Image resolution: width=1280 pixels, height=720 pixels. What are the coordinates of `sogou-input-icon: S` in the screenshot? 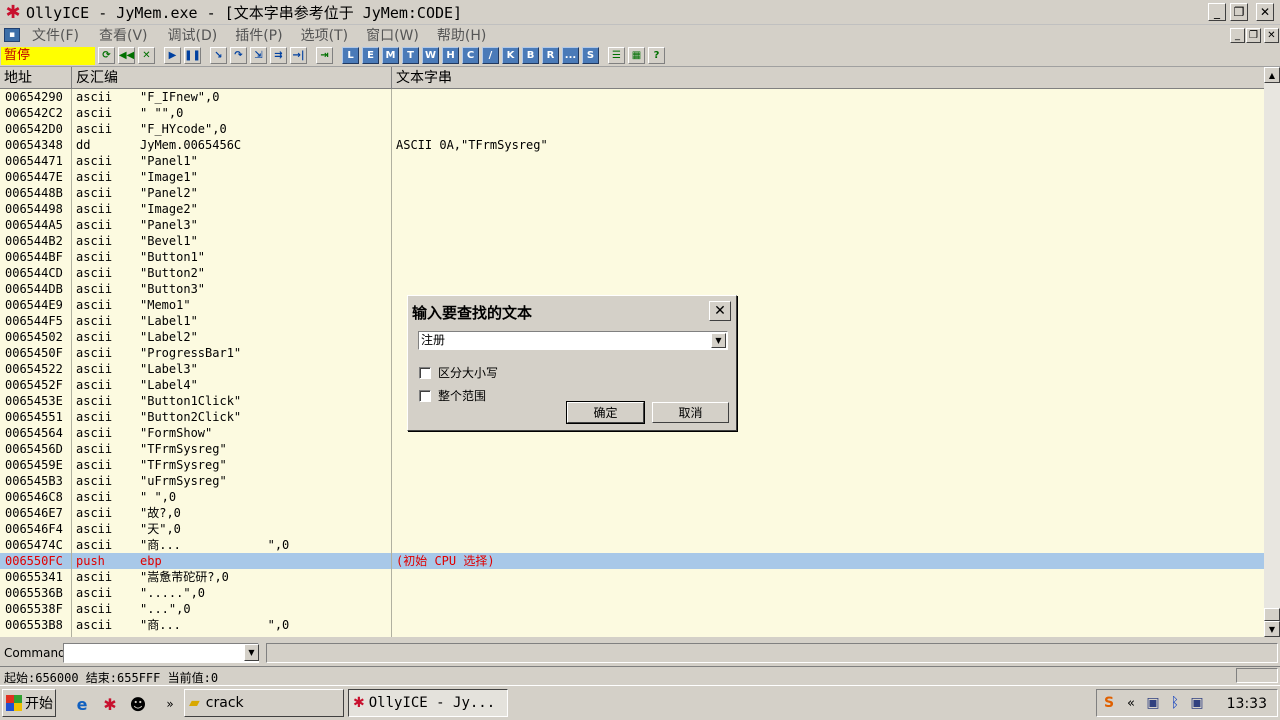 It's located at (1109, 703).